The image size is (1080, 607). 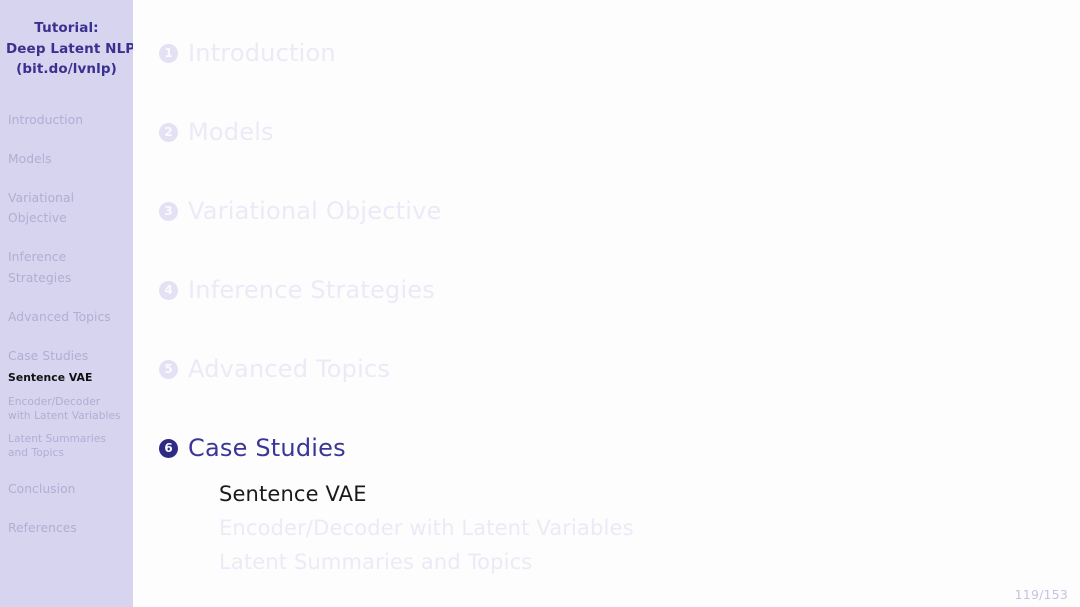 I want to click on toc-subentry-sentence-vae: Sentence VAE, so click(x=649, y=494).